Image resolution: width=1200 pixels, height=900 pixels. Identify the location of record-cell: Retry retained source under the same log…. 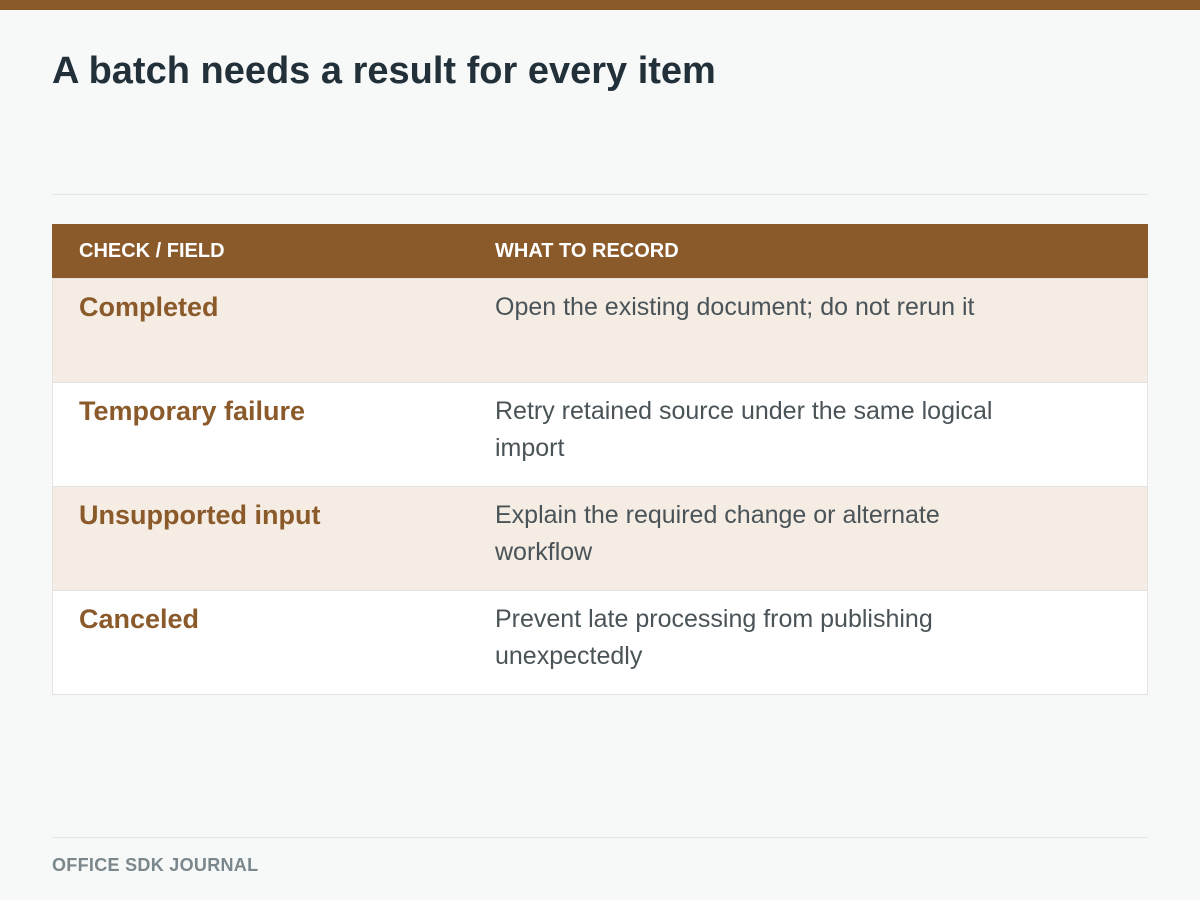
(744, 429).